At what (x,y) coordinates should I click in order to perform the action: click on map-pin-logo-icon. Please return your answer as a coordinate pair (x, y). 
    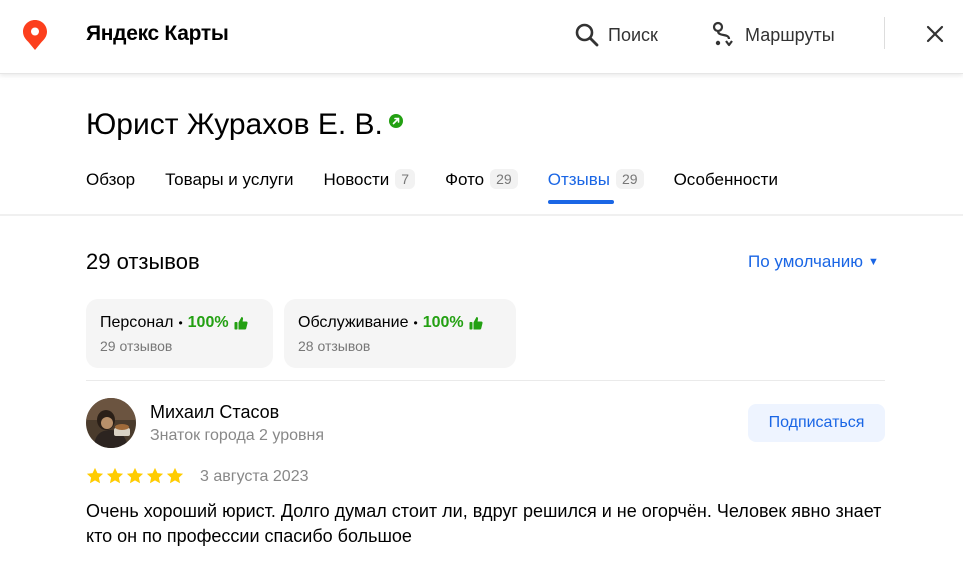
    Looking at the image, I should click on (35, 35).